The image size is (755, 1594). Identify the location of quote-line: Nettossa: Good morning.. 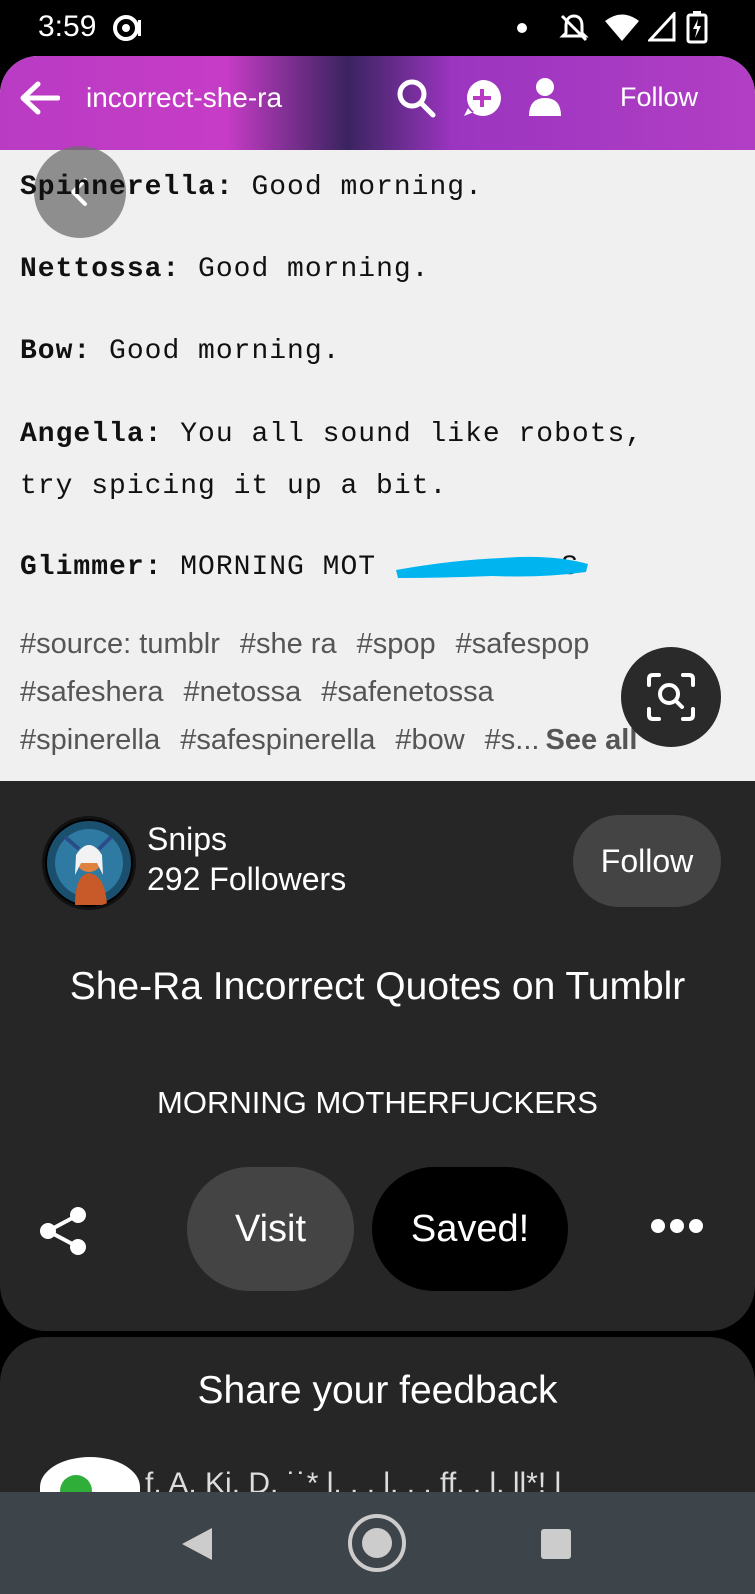
(224, 269).